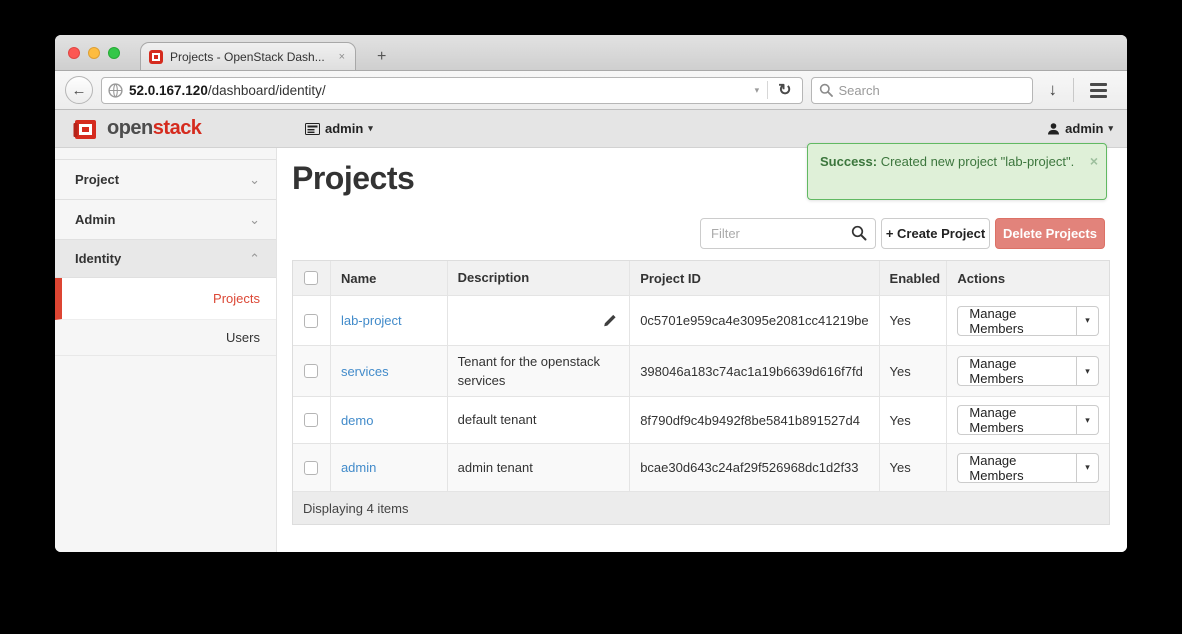 This screenshot has height=634, width=1182. I want to click on filter-input, so click(788, 233).